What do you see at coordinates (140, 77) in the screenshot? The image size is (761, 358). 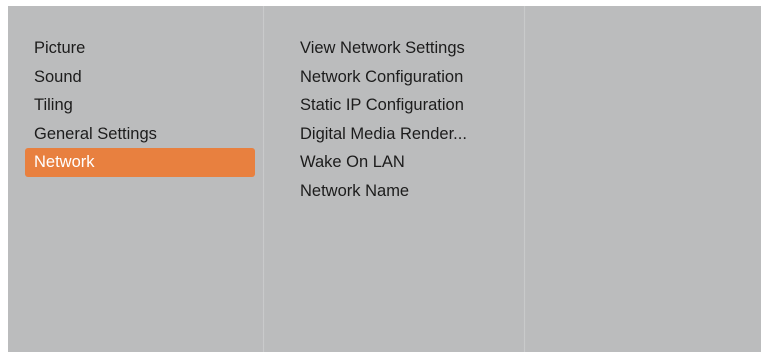 I see `main-menu-item-sound: Sound` at bounding box center [140, 77].